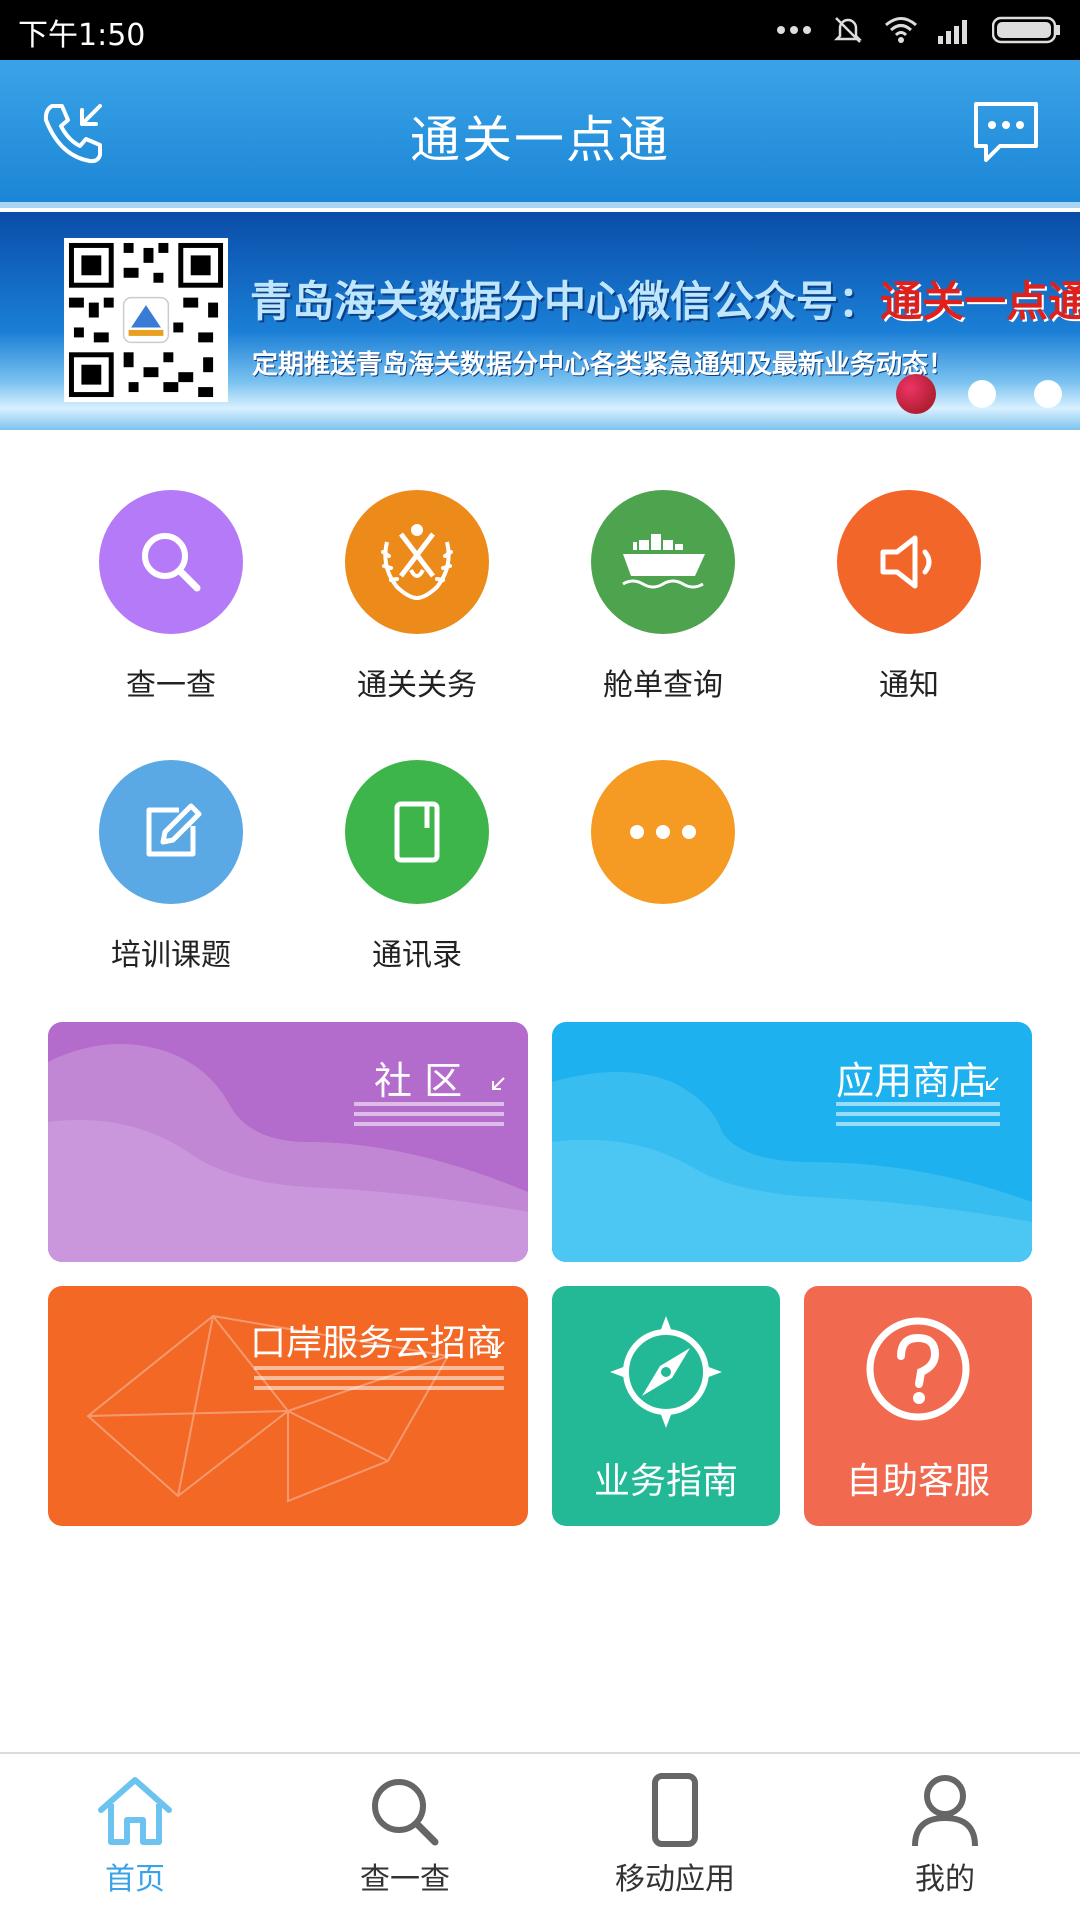 The image size is (1080, 1922). What do you see at coordinates (417, 955) in the screenshot?
I see `grid-item-label: 通讯录` at bounding box center [417, 955].